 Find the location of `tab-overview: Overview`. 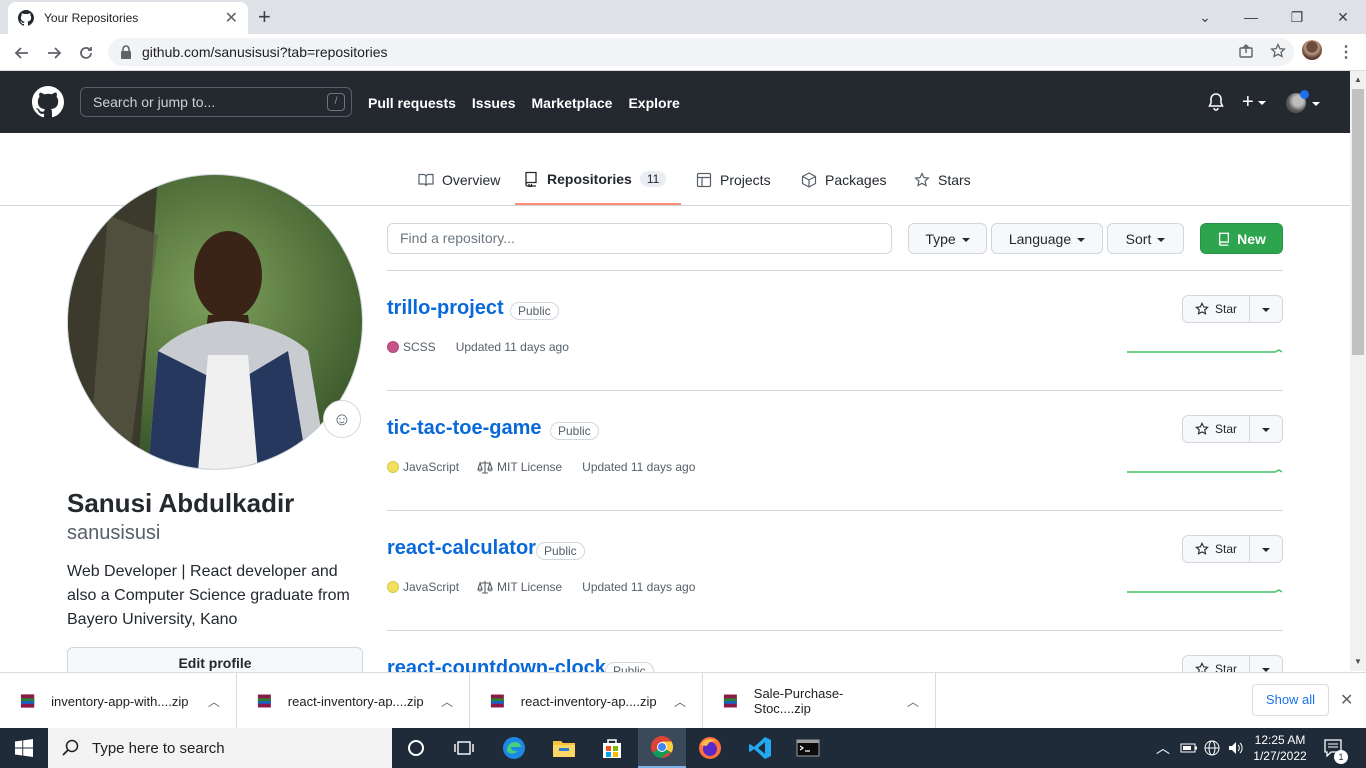

tab-overview: Overview is located at coordinates (459, 180).